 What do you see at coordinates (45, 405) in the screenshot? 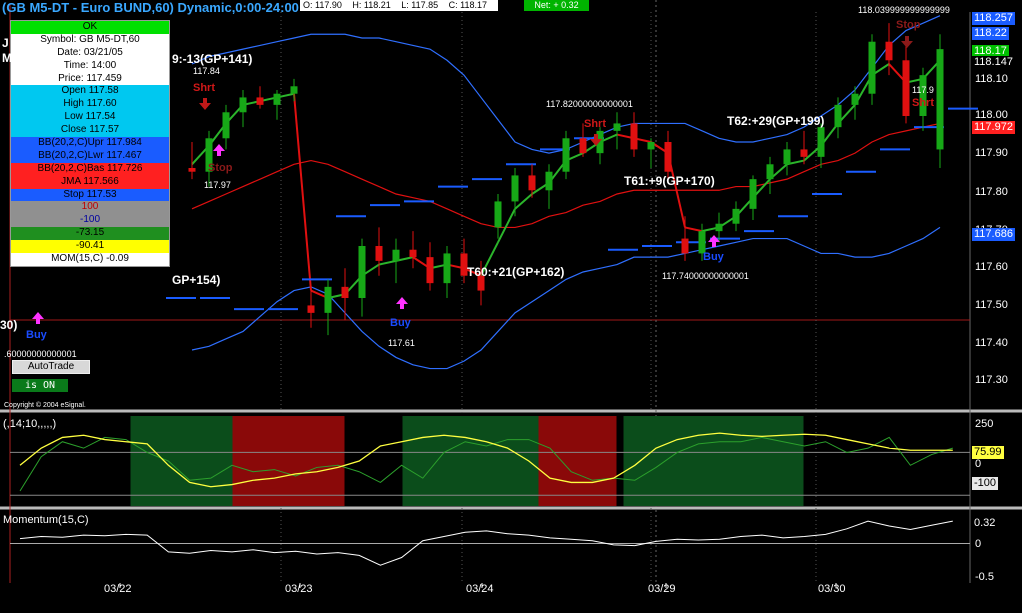
I see `copyright-text: Copyright © 2004 eSignal.` at bounding box center [45, 405].